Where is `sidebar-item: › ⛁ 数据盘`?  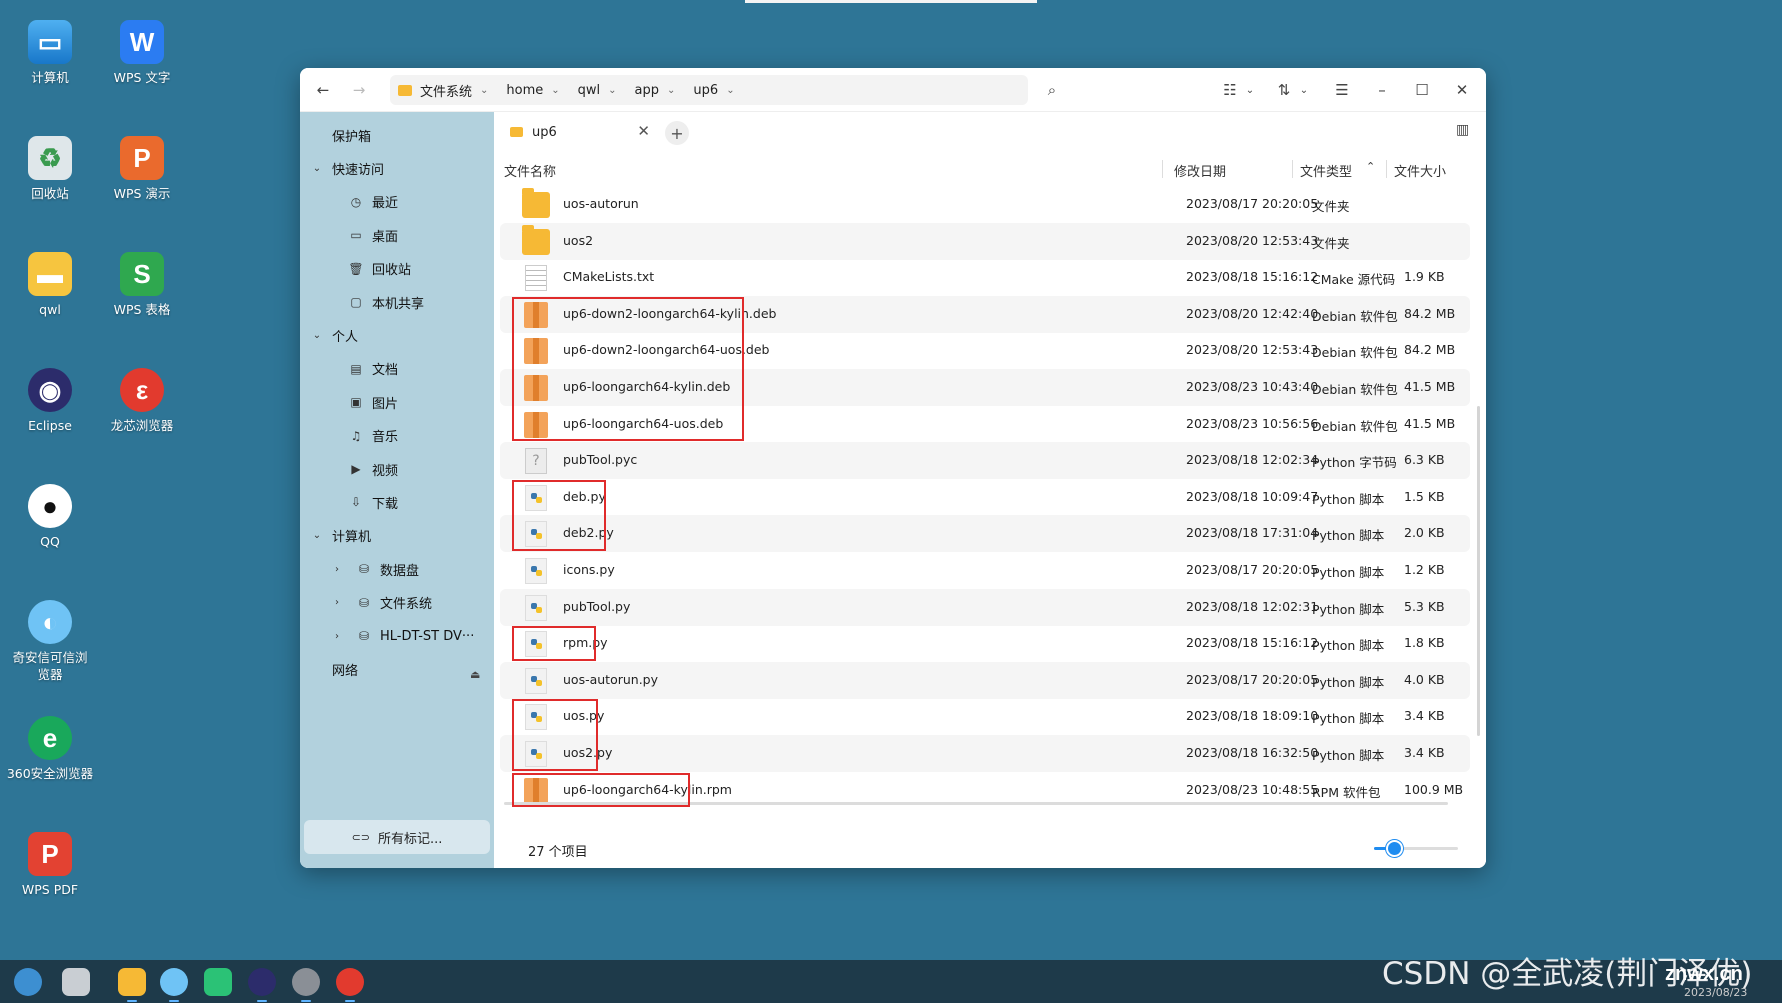
sidebar-item: › ⛁ 数据盘 is located at coordinates (397, 569).